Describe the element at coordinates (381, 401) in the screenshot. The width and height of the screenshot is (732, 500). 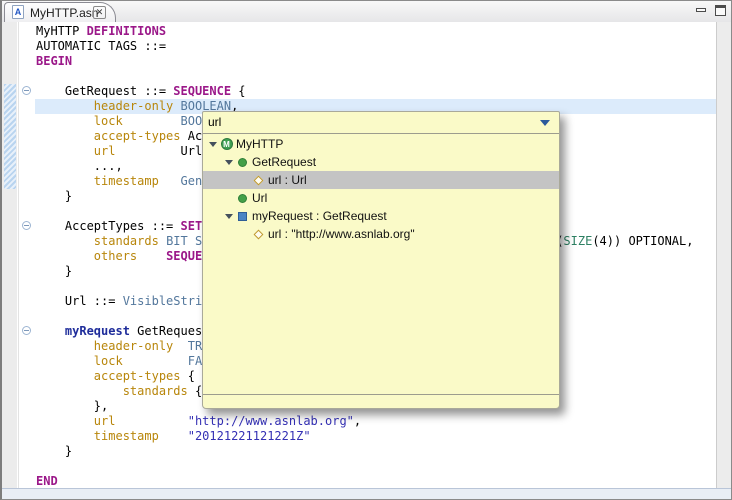
I see `popup-footer` at that location.